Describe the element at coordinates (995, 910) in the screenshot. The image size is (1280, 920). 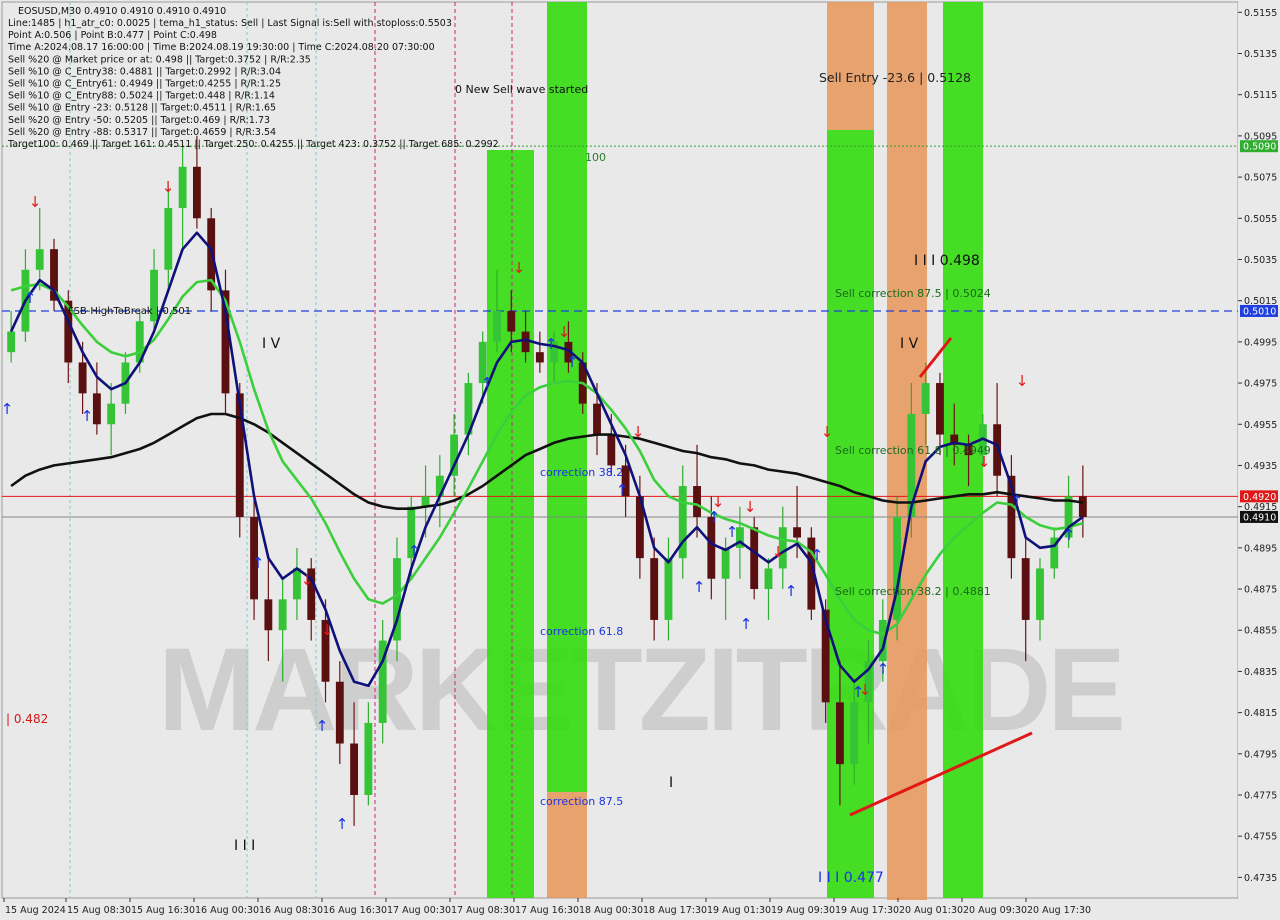
I see `x-tick-label: 20 Aug 09:30` at that location.